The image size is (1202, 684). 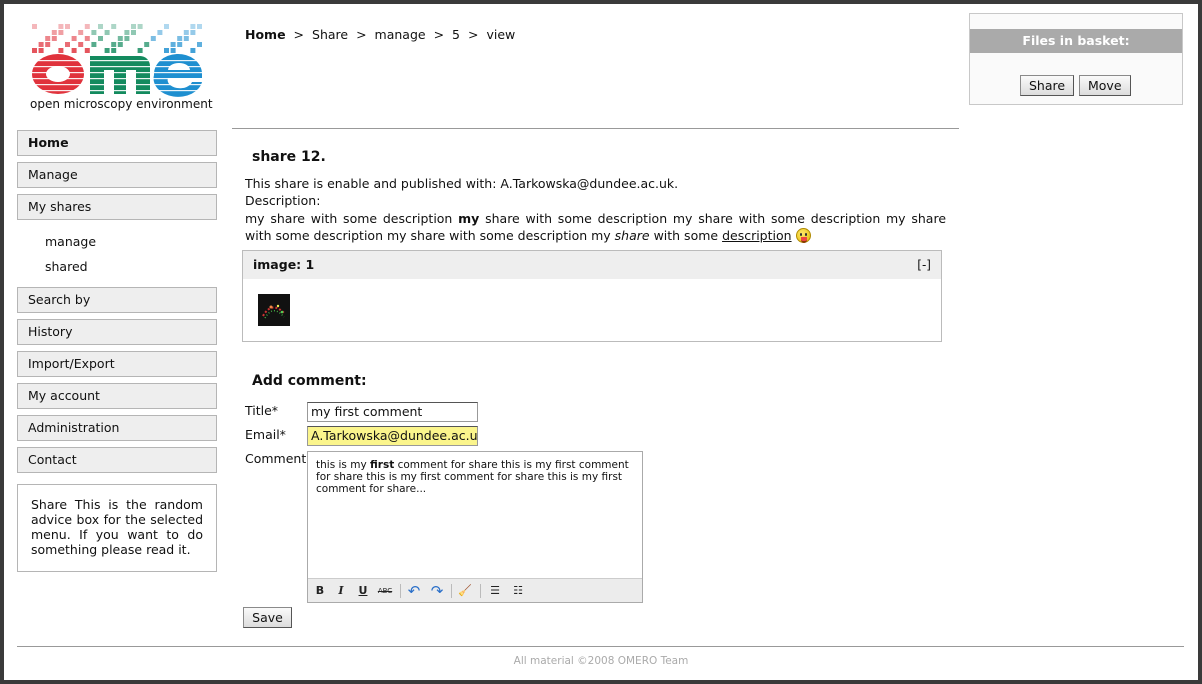 What do you see at coordinates (595, 128) in the screenshot?
I see `divider` at bounding box center [595, 128].